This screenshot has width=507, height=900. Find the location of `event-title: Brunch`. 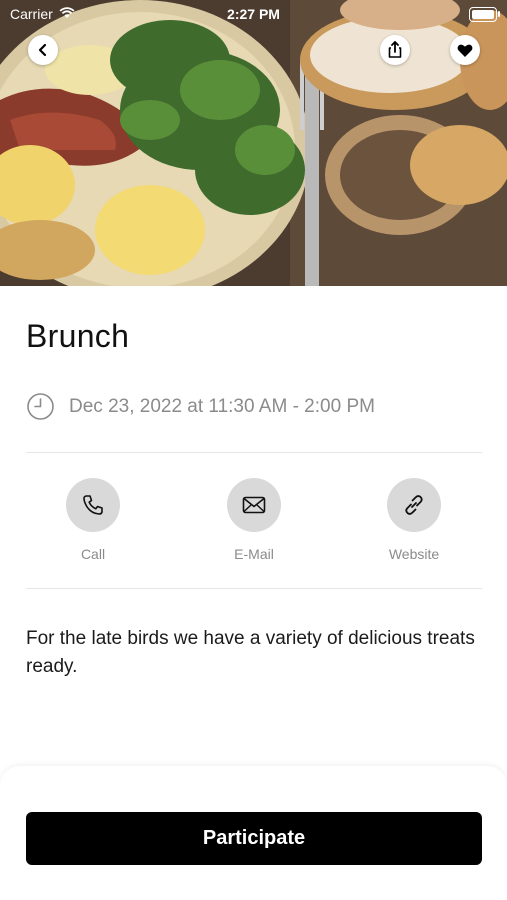

event-title: Brunch is located at coordinates (78, 336).